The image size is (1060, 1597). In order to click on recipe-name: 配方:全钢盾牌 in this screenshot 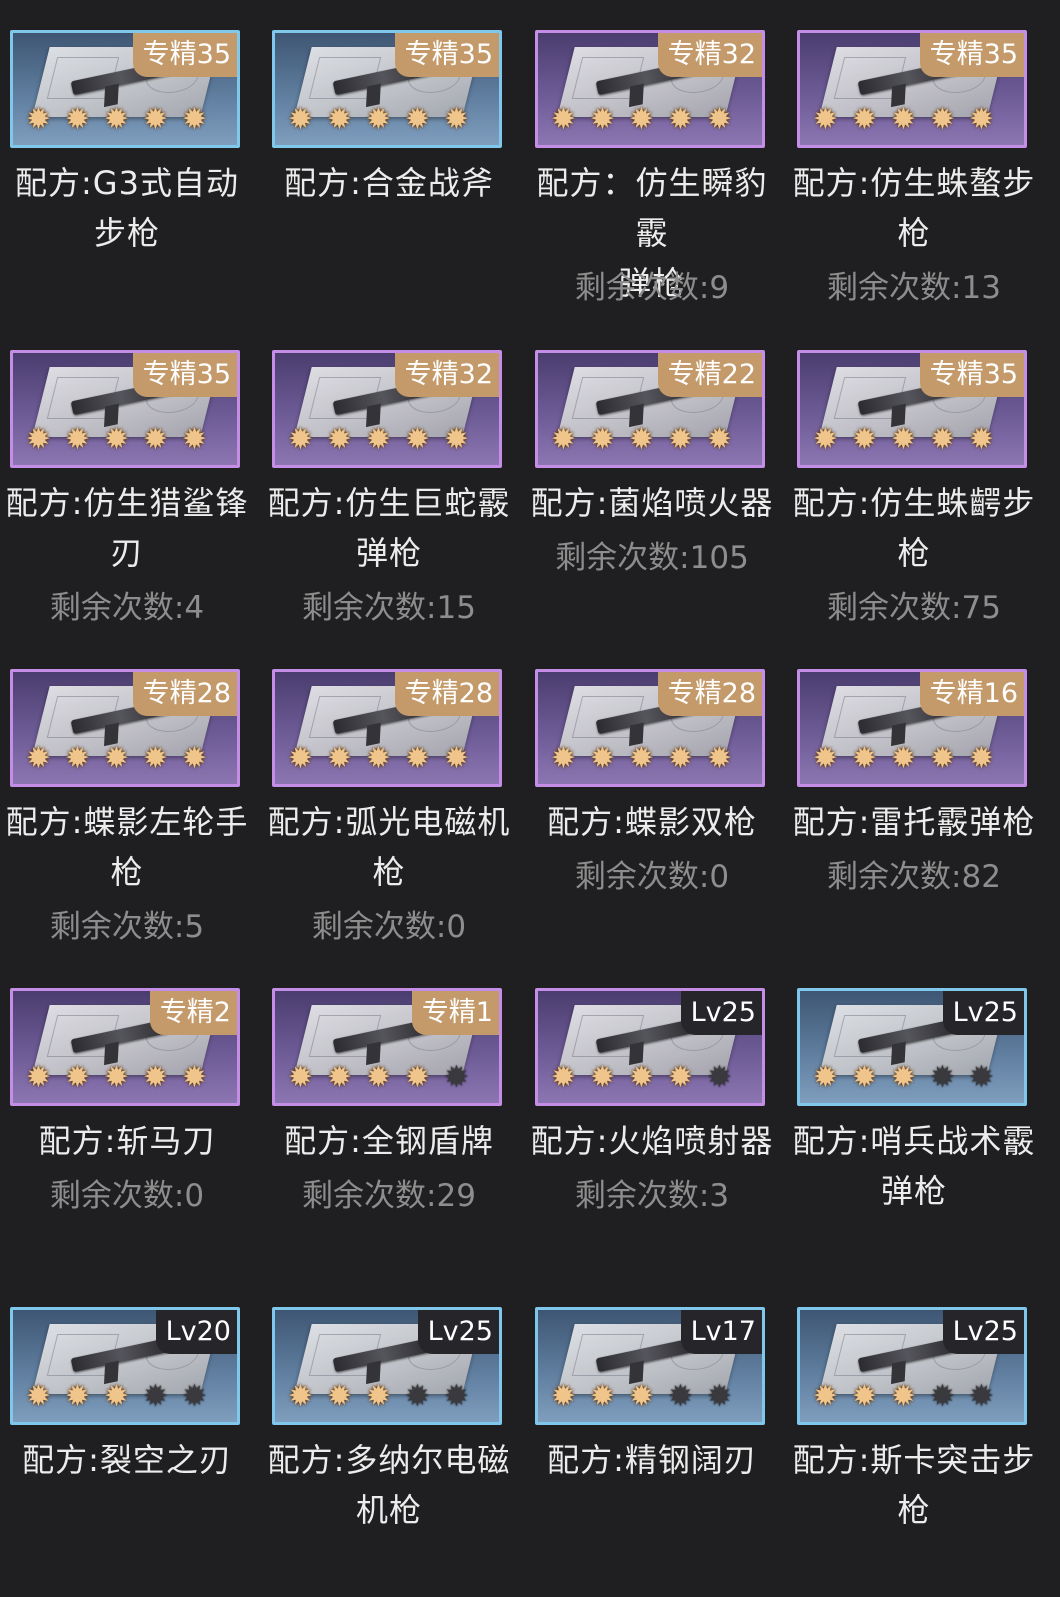, I will do `click(389, 1141)`.